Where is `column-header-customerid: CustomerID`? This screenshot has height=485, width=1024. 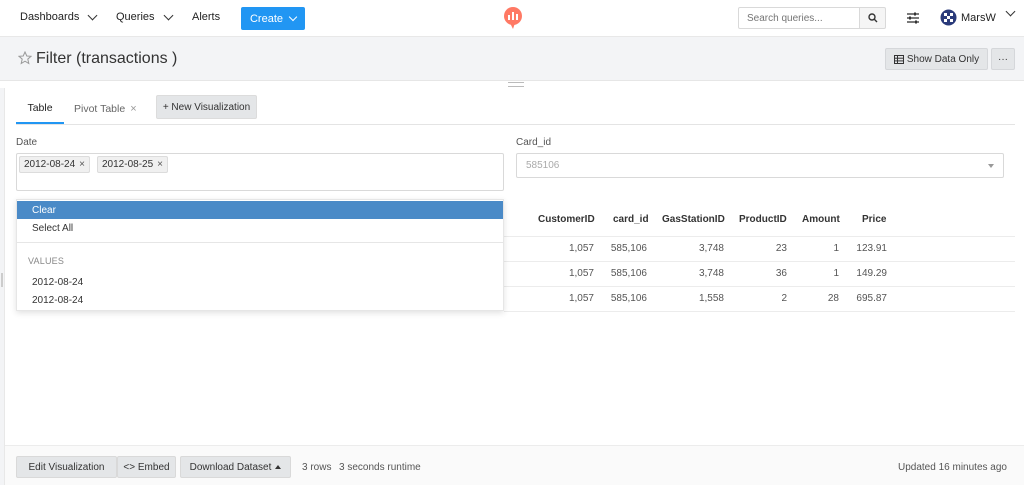 column-header-customerid: CustomerID is located at coordinates (566, 219).